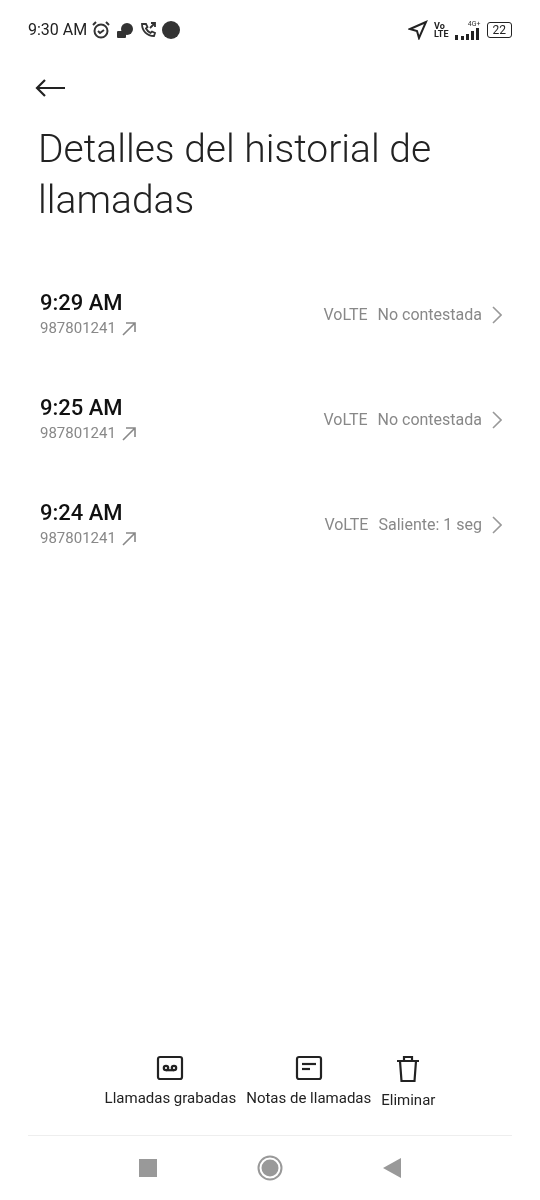  Describe the element at coordinates (499, 30) in the screenshot. I see `battery-indicator: 22` at that location.